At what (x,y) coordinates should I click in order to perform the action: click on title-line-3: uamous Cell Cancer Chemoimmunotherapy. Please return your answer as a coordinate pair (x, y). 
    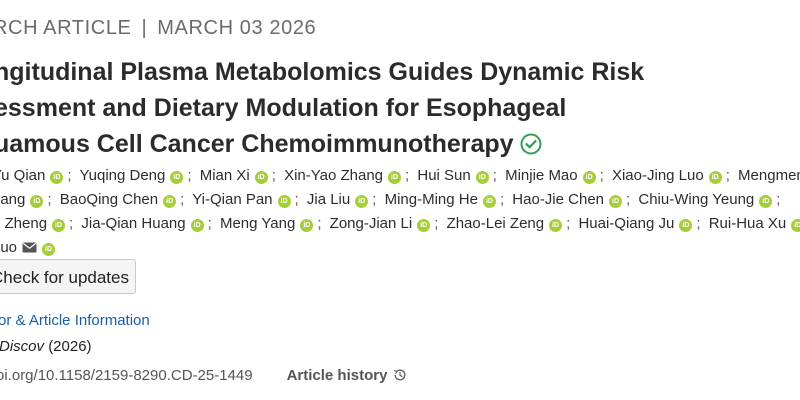
    Looking at the image, I should click on (400, 145).